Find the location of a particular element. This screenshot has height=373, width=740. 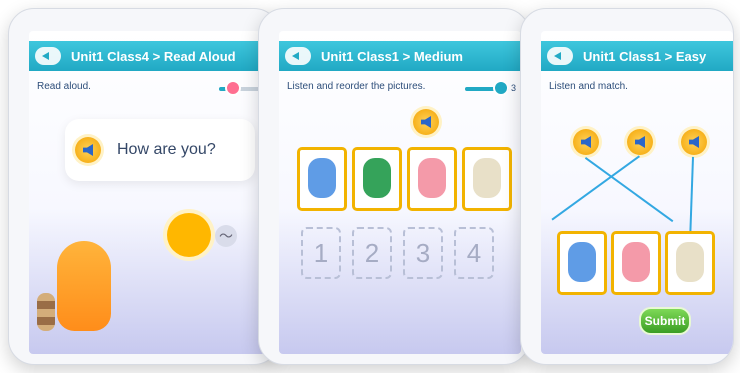

header-bar: Unit1 Class4 > Read Aloud is located at coordinates (150, 56).